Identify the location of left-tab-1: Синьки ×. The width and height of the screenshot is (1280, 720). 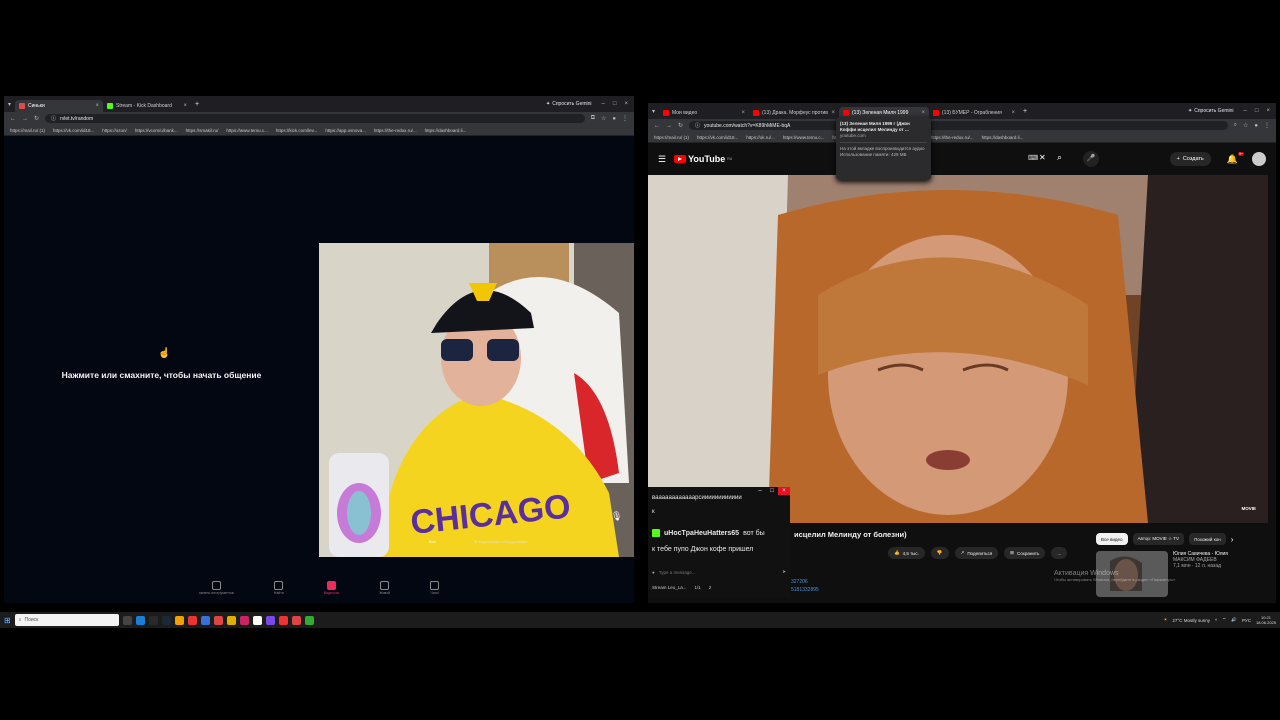
(59, 105).